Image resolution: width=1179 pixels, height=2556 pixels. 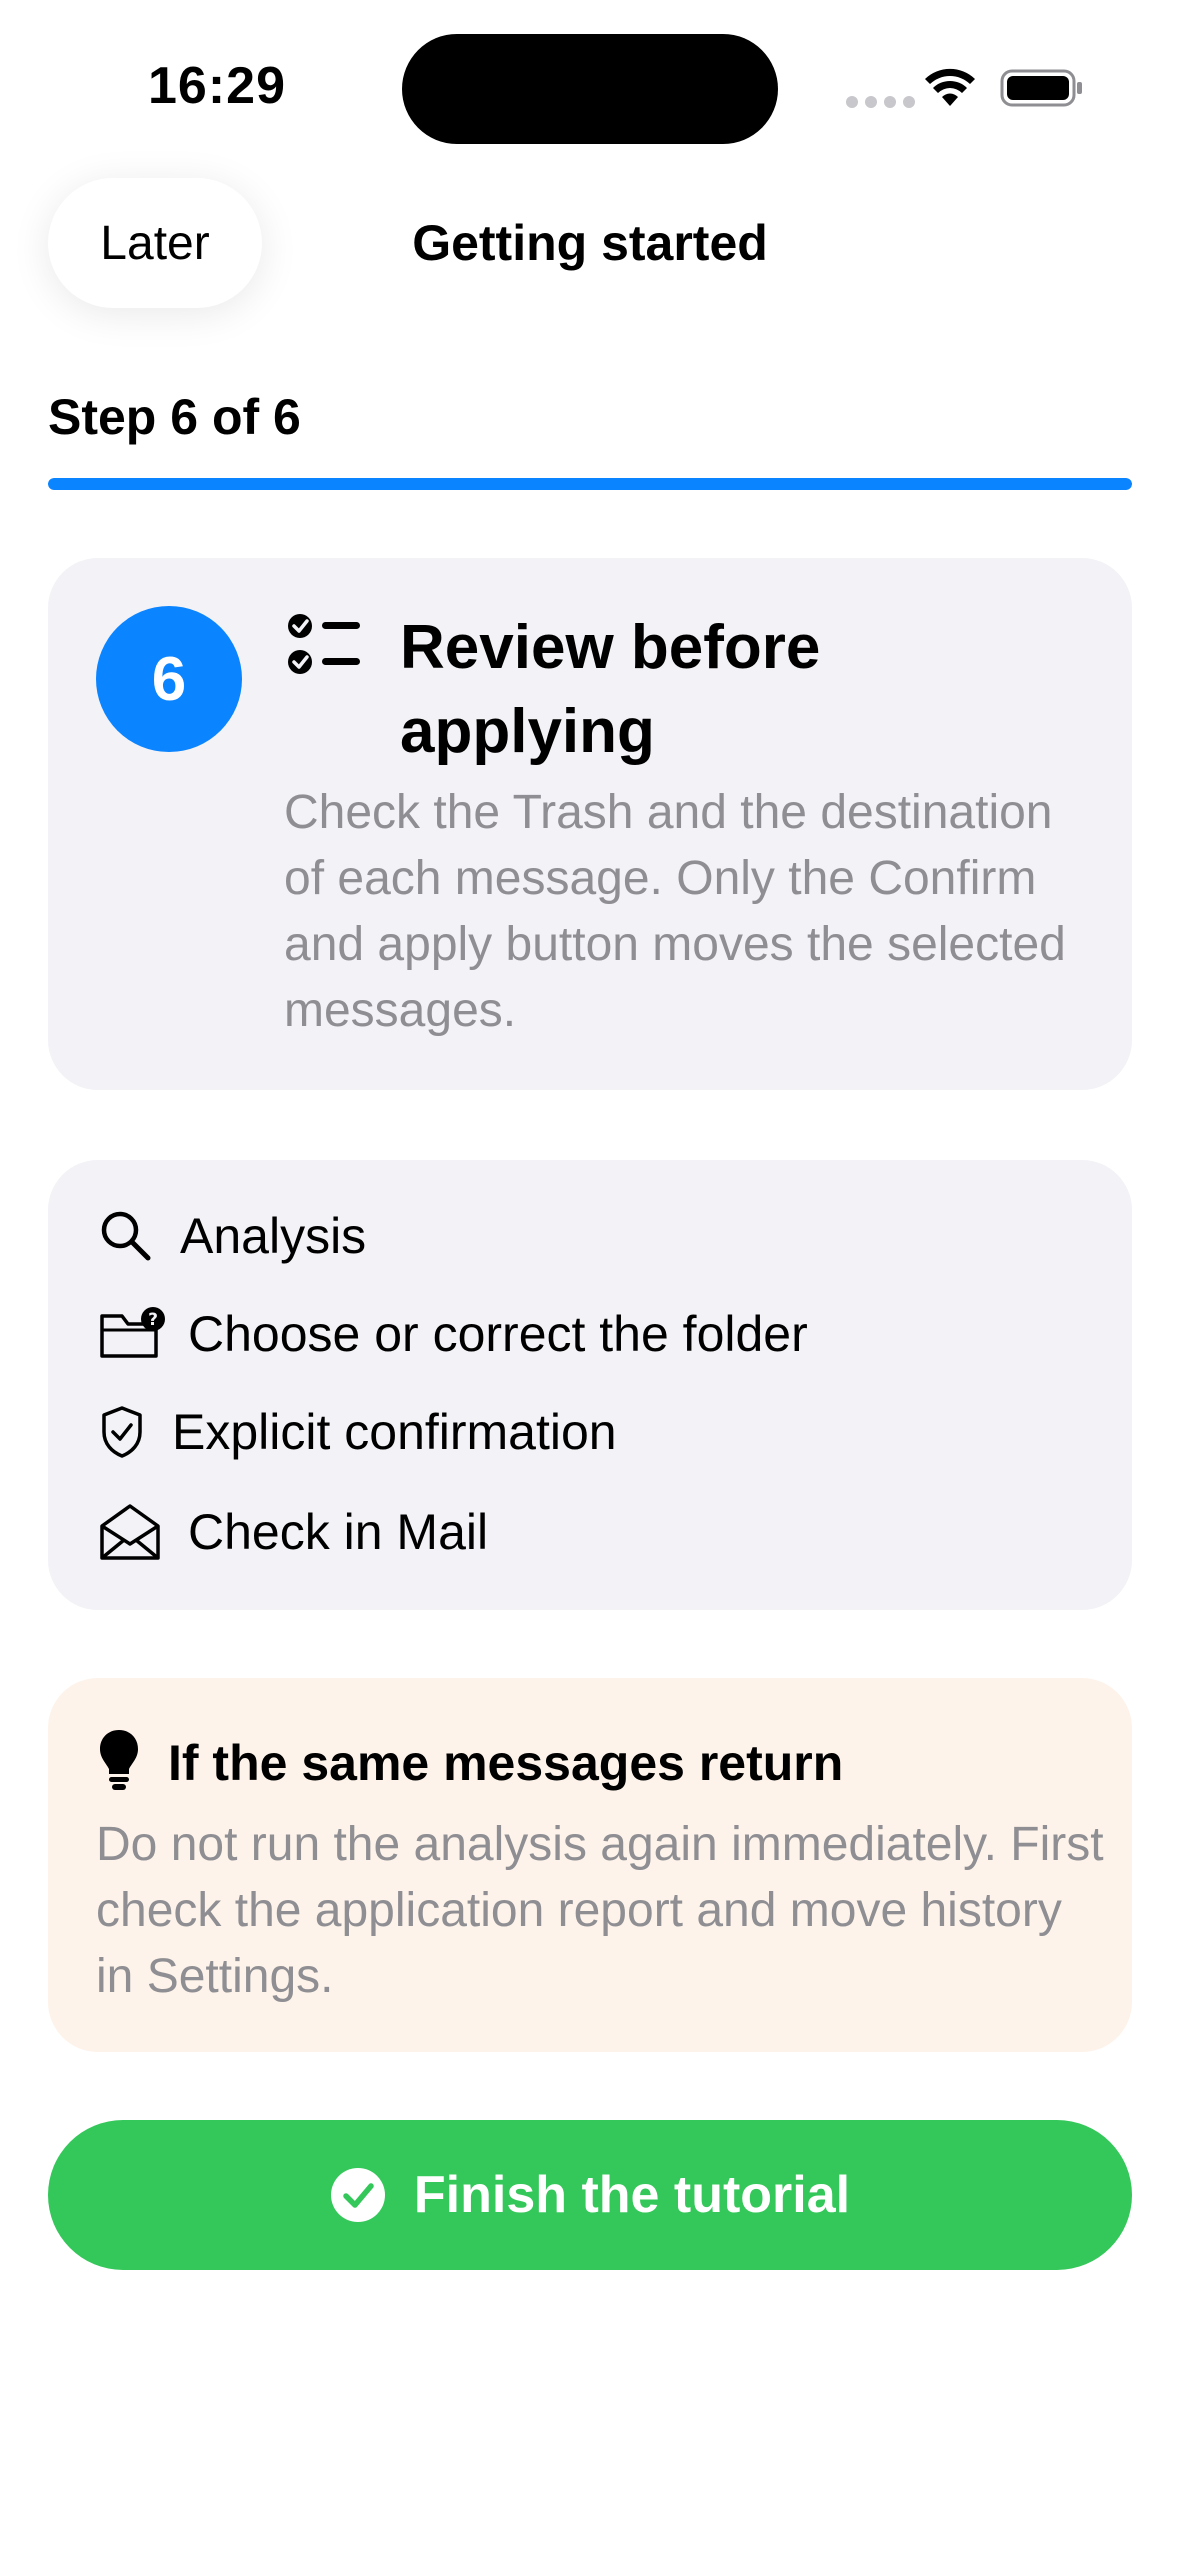 I want to click on feature-label: Explicit confirmation, so click(x=394, y=1432).